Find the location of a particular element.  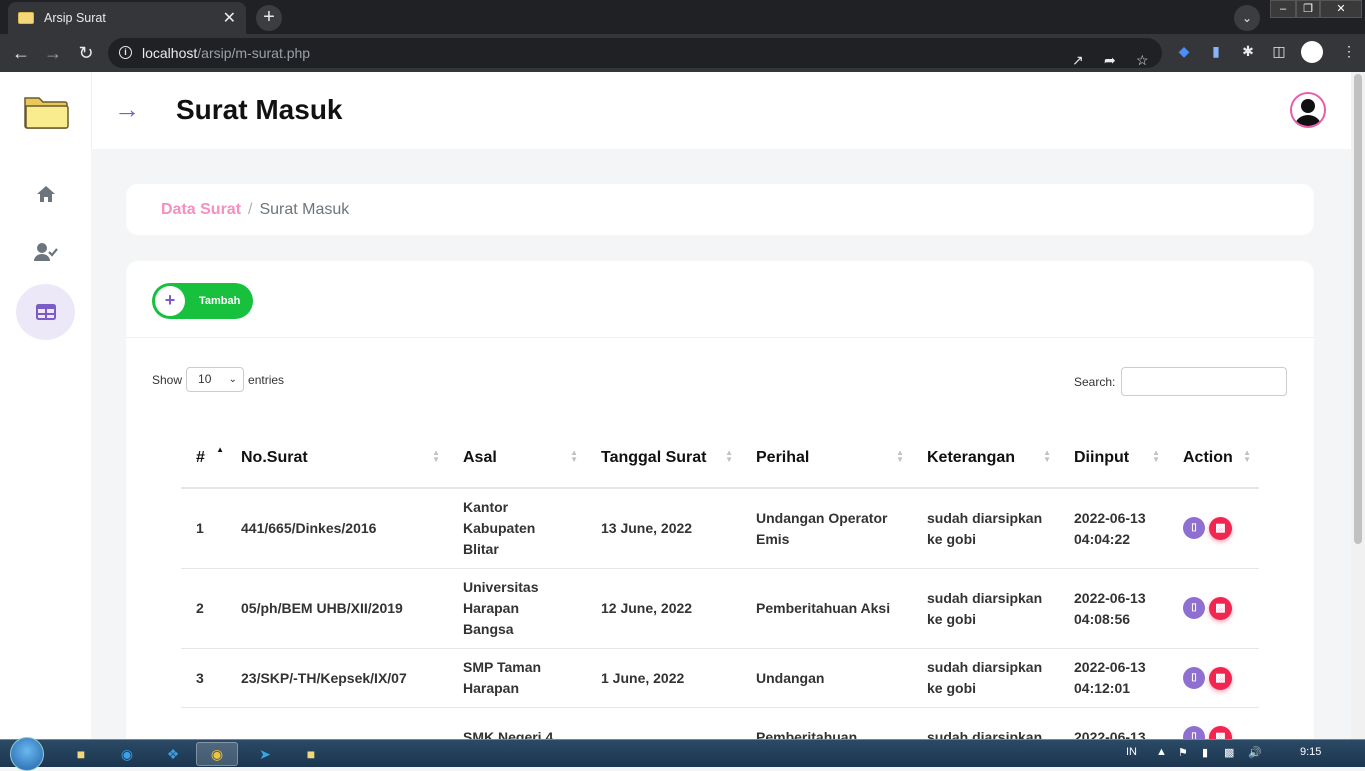

col-label: Action is located at coordinates (1208, 457).